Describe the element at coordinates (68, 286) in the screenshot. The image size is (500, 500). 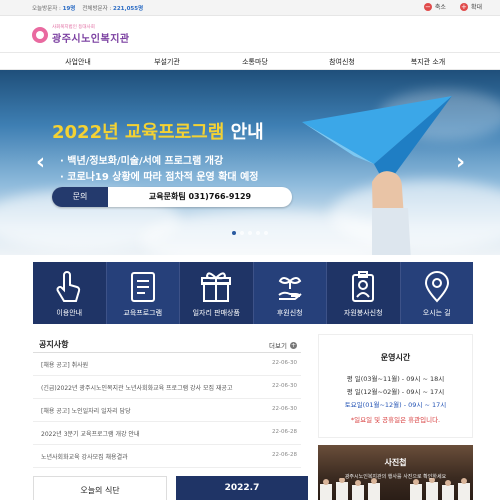
I see `hand-pointer-icon` at that location.